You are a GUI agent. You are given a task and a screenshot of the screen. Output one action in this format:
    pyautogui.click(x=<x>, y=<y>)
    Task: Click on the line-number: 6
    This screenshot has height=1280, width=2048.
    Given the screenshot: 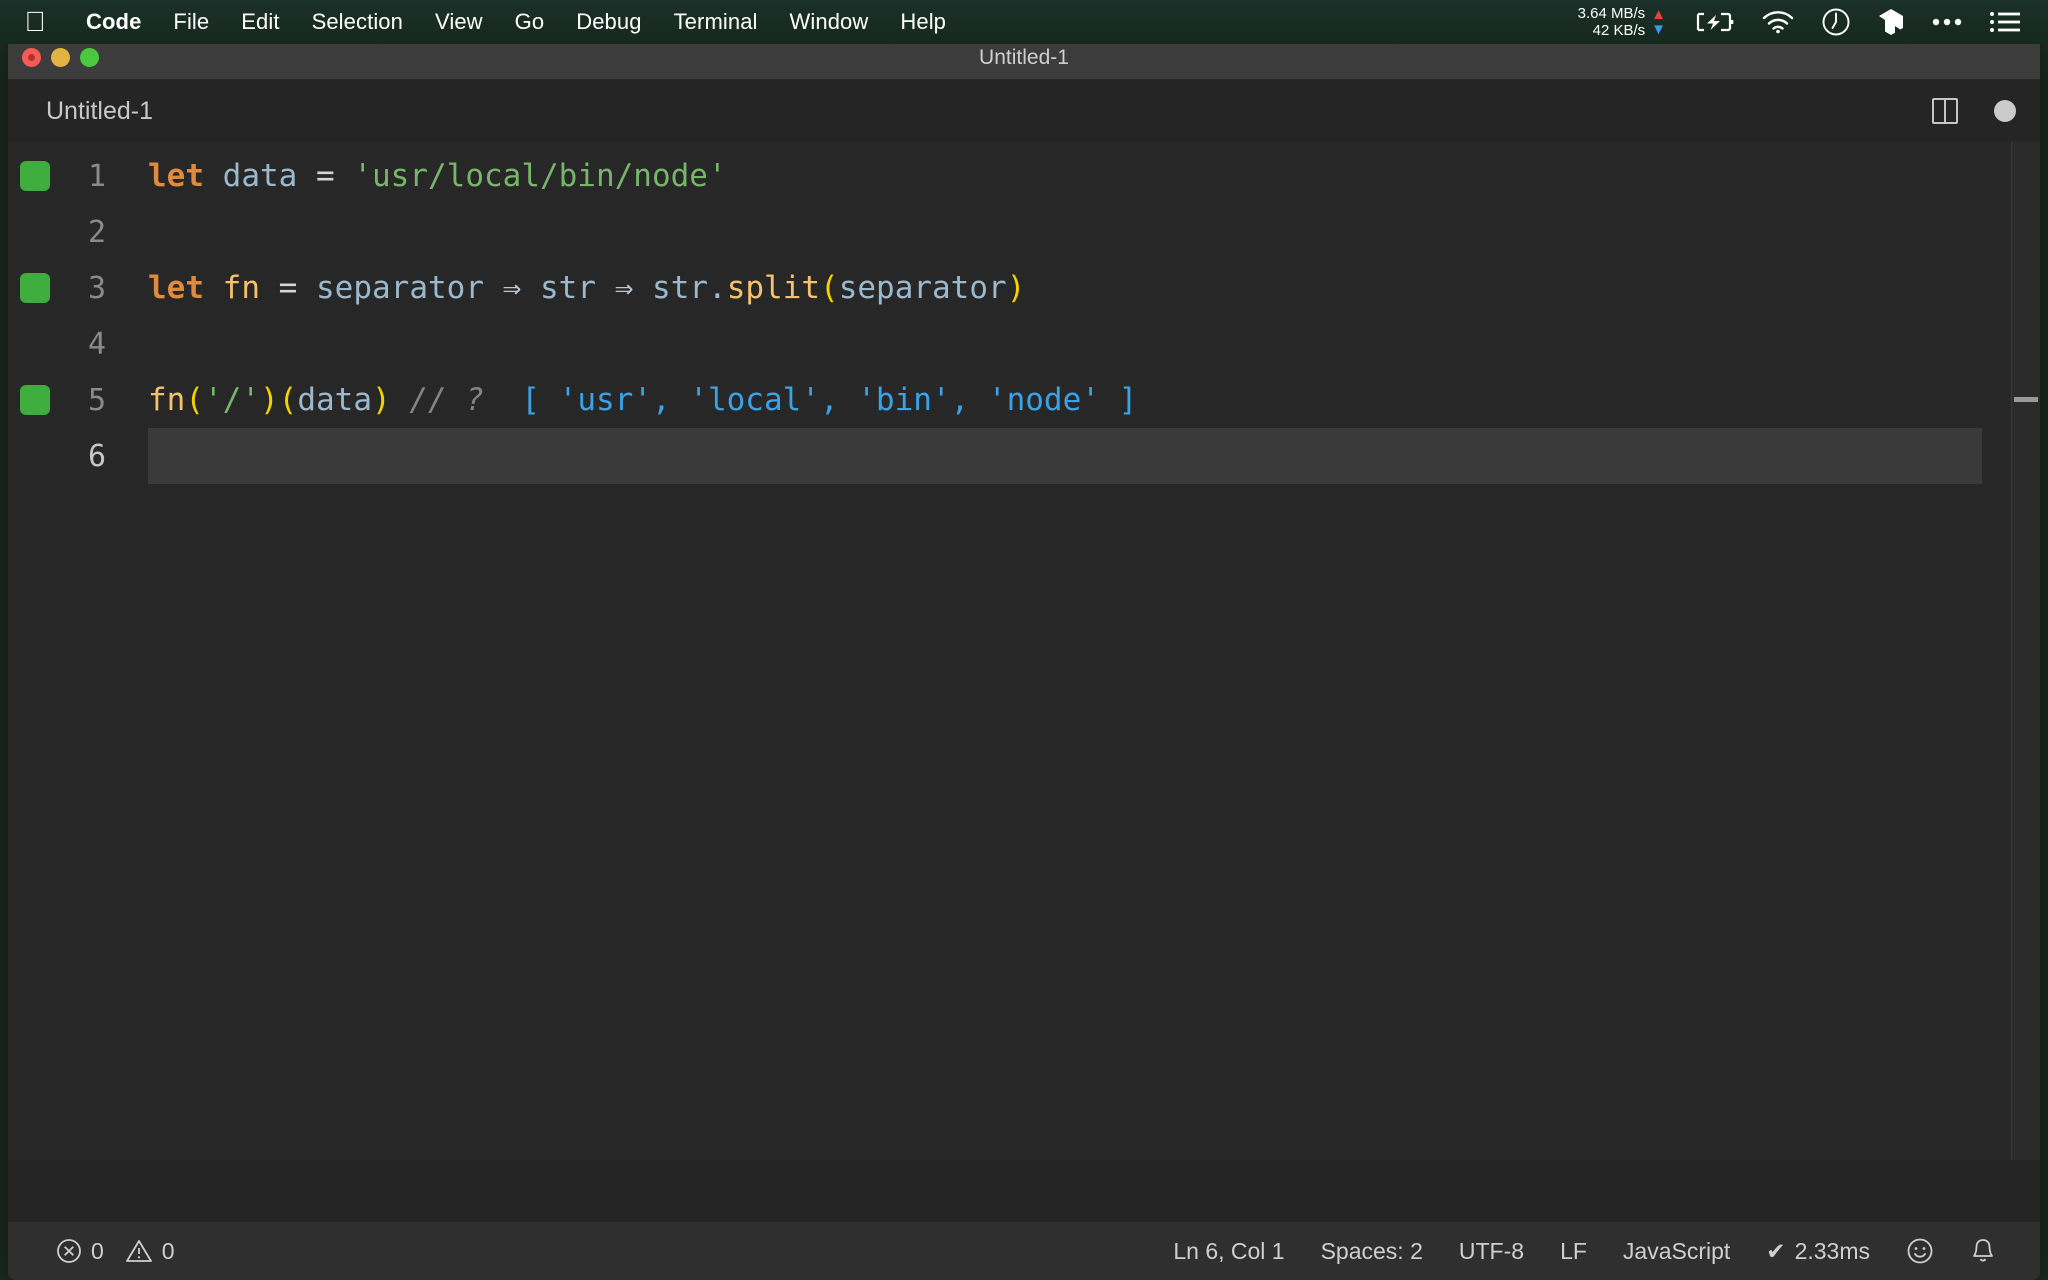 What is the action you would take?
    pyautogui.click(x=96, y=456)
    